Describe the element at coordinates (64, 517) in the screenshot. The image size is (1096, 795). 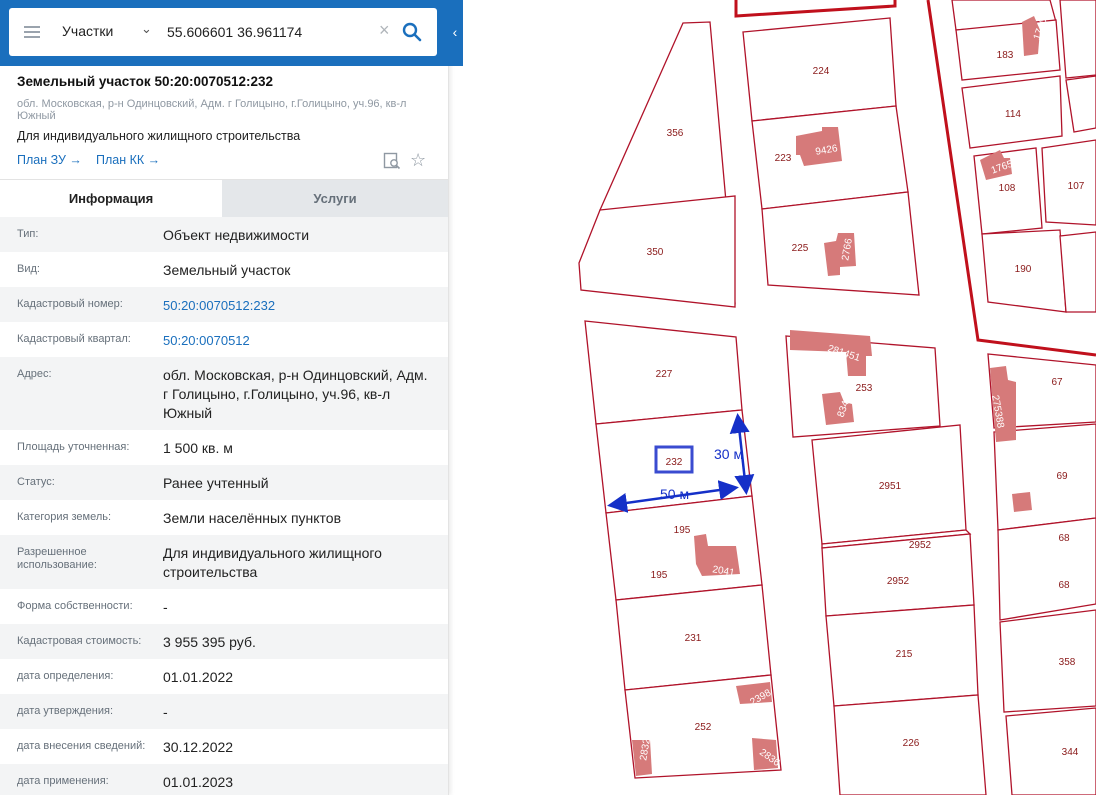
I see `info-label: Категория земель:` at that location.